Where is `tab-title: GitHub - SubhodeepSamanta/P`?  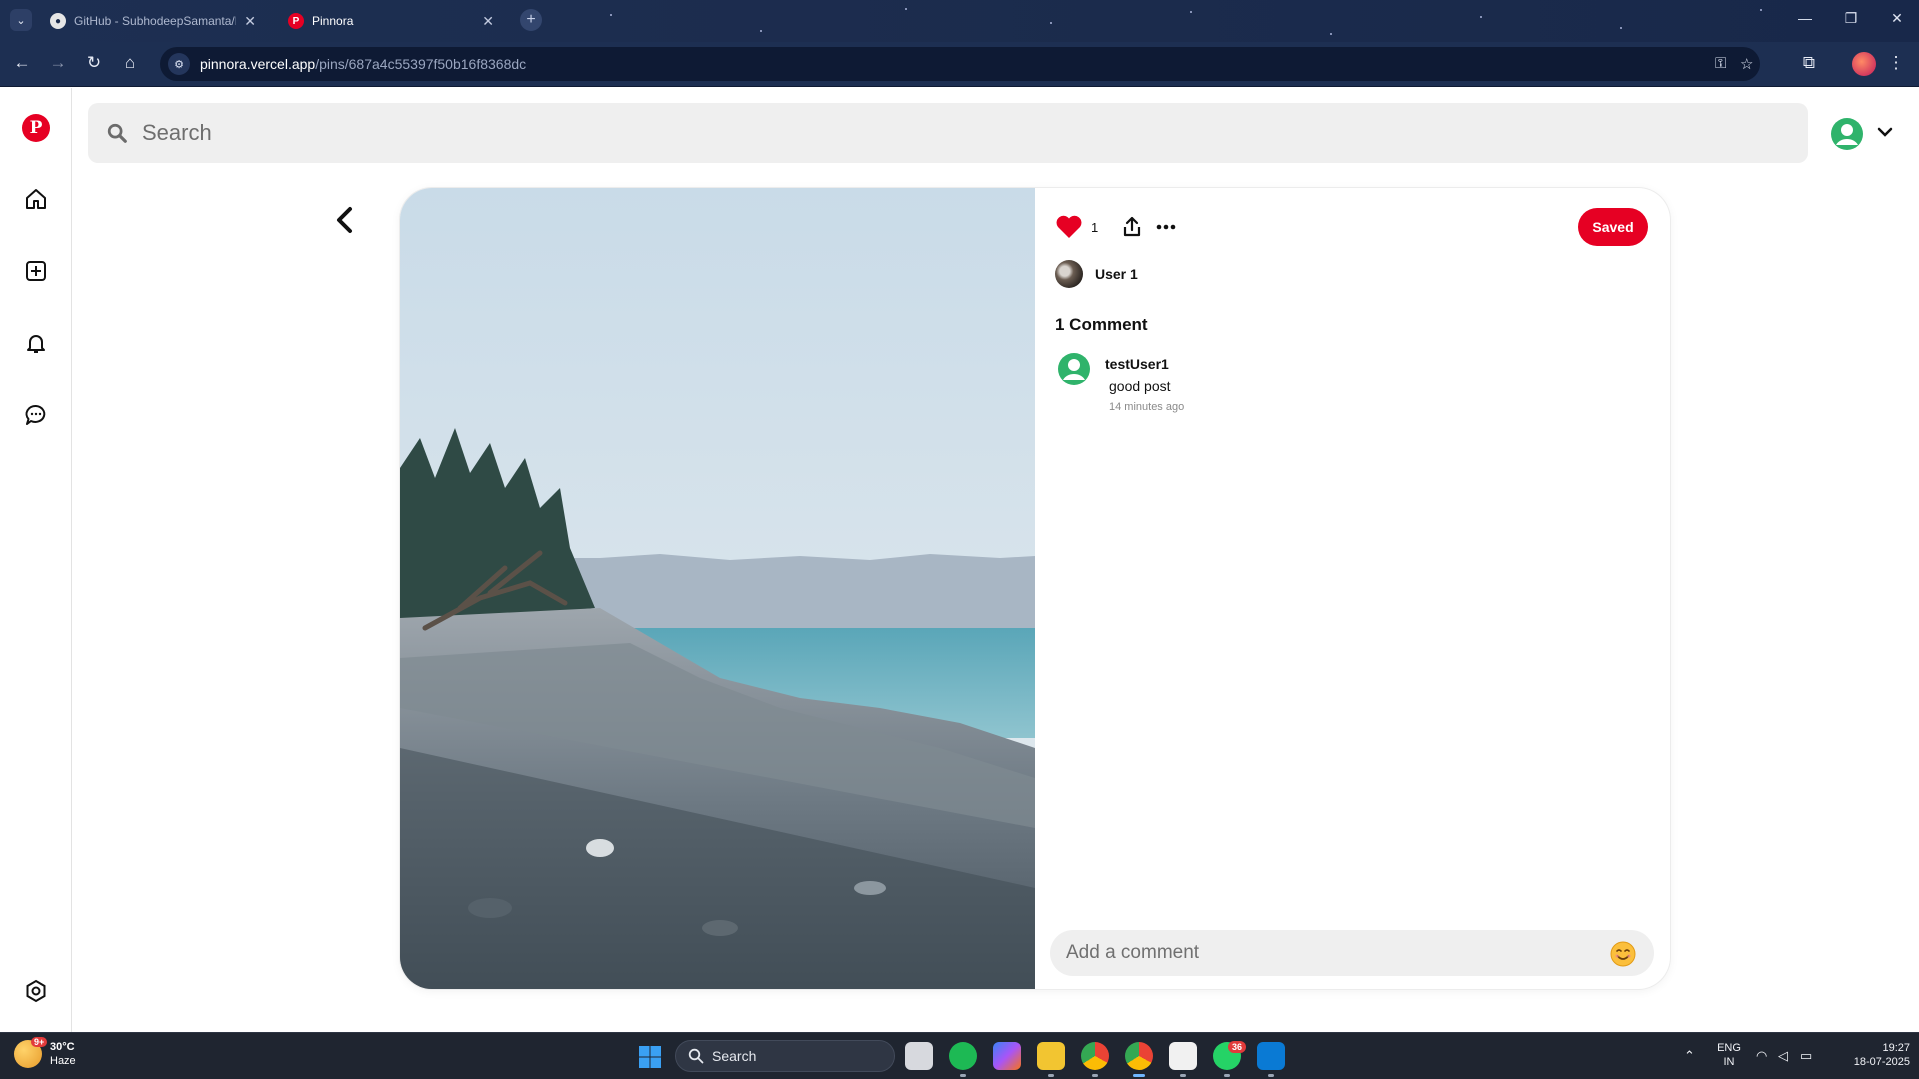 tab-title: GitHub - SubhodeepSamanta/P is located at coordinates (155, 21).